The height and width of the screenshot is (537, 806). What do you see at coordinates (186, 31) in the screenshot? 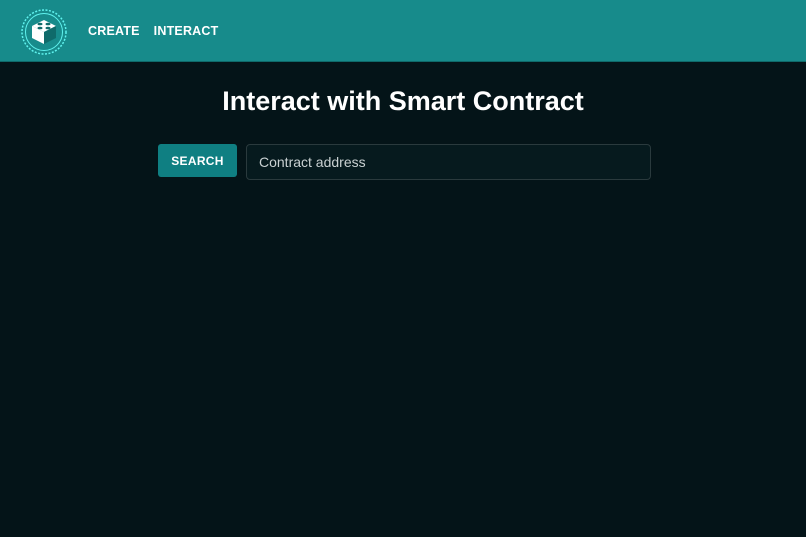
I see `nav-interact: INTERACT` at bounding box center [186, 31].